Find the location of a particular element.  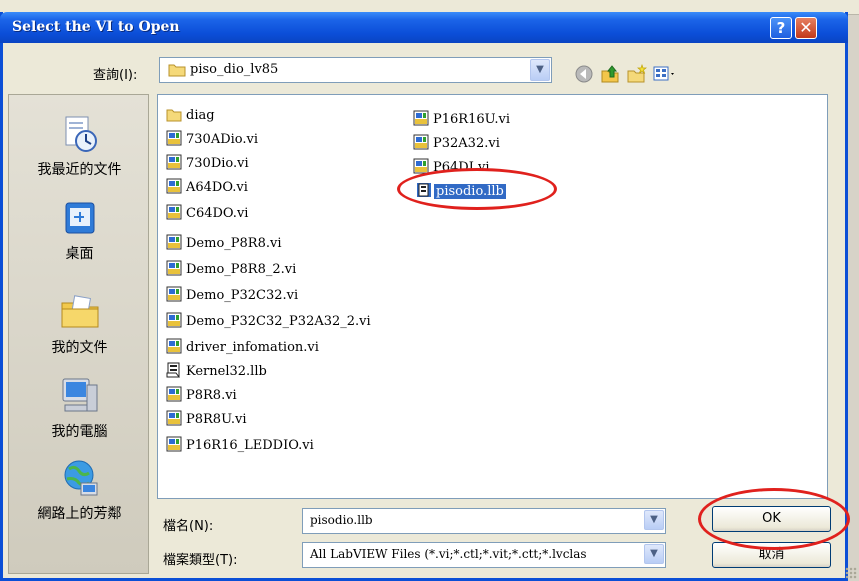

file-name: driver_infomation.vi is located at coordinates (252, 347).